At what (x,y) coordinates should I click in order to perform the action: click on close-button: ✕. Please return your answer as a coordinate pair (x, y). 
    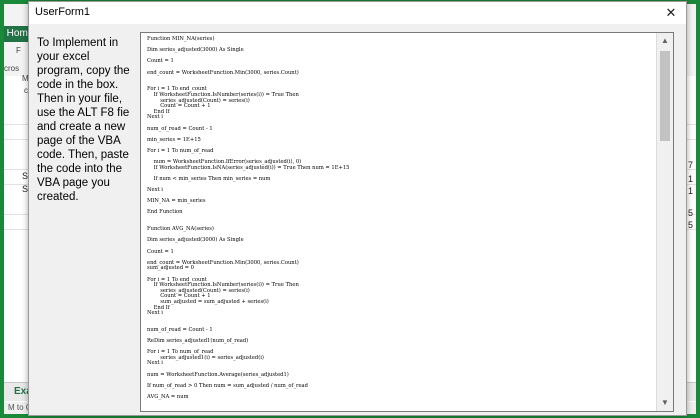
    Looking at the image, I should click on (671, 13).